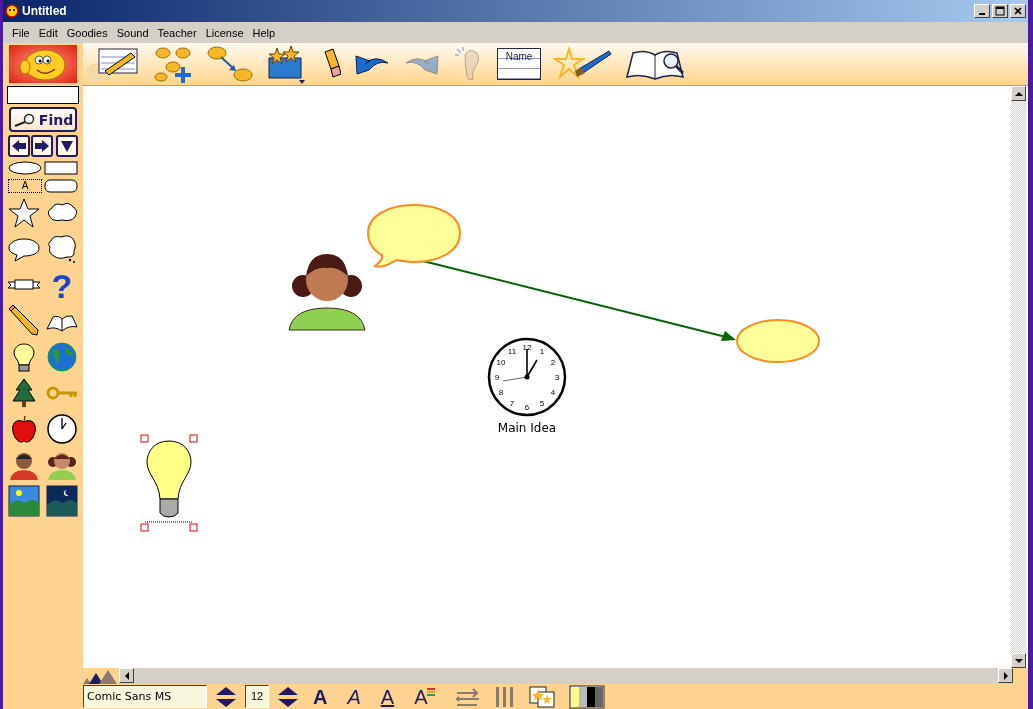  I want to click on thought-bubble-tool, so click(62, 249).